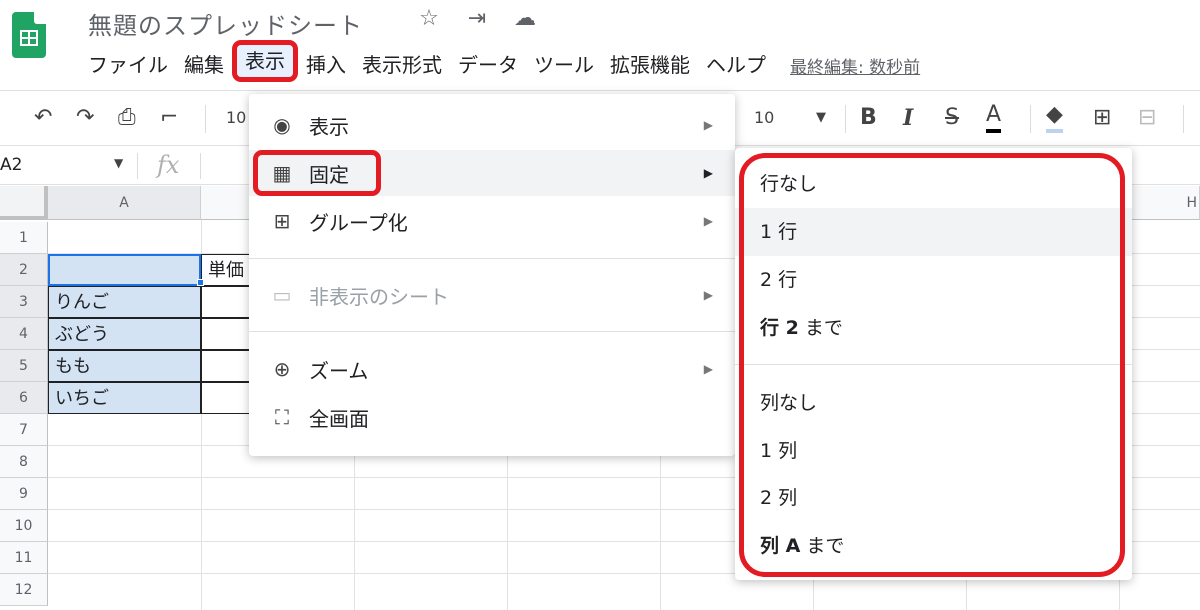  I want to click on last-edit-link: 最終編集: 数秒前, so click(855, 65).